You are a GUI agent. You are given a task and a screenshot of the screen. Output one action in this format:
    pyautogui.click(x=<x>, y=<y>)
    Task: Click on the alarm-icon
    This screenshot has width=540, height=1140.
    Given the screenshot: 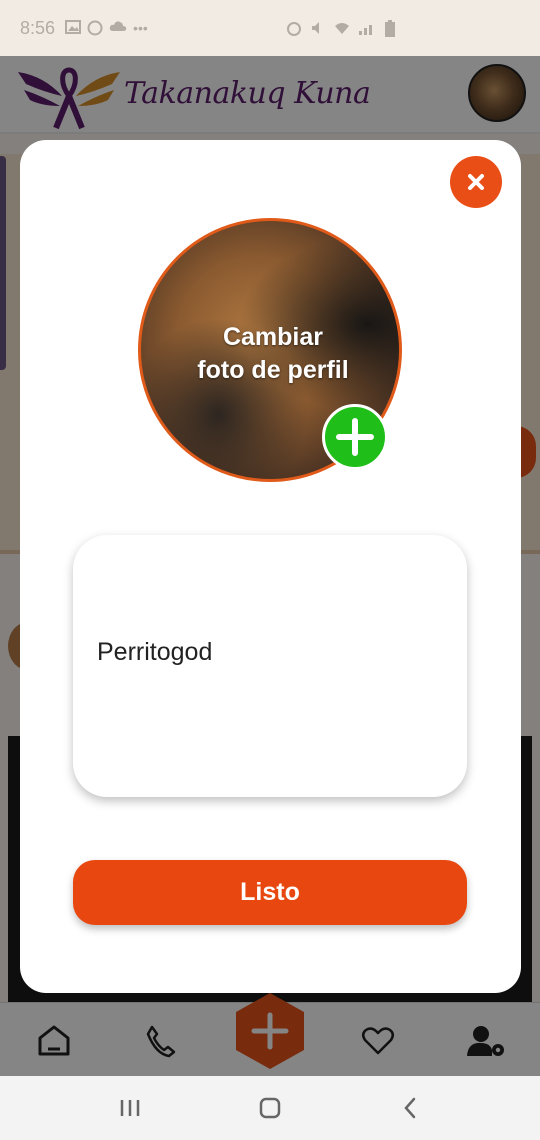 What is the action you would take?
    pyautogui.click(x=294, y=29)
    